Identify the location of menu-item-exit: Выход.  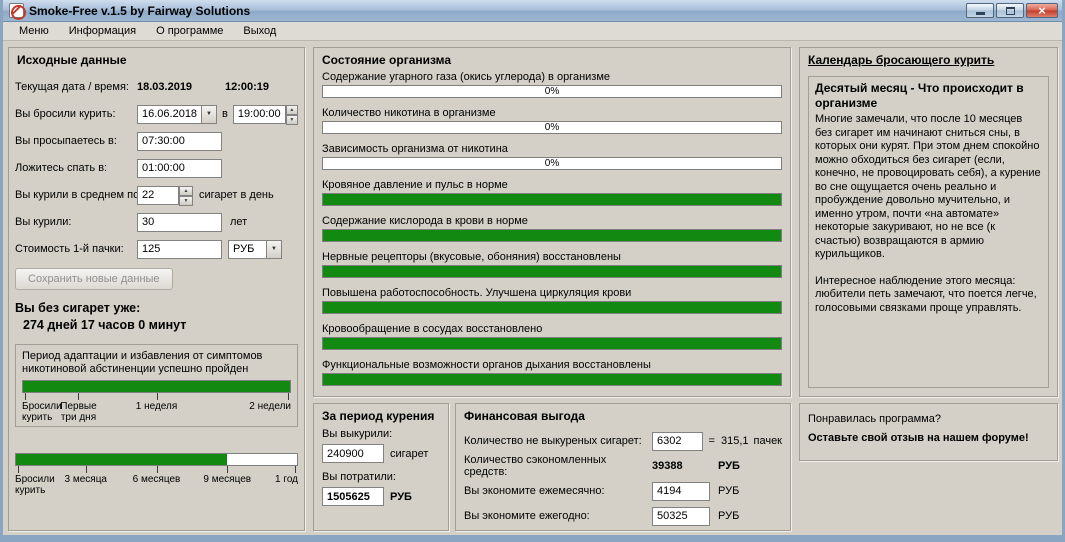
(259, 31).